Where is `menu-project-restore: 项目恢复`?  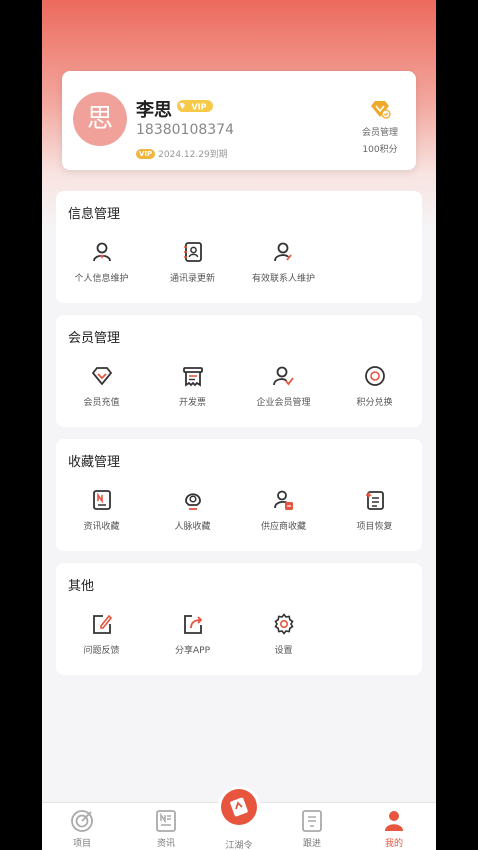
menu-project-restore: 项目恢复 is located at coordinates (374, 510).